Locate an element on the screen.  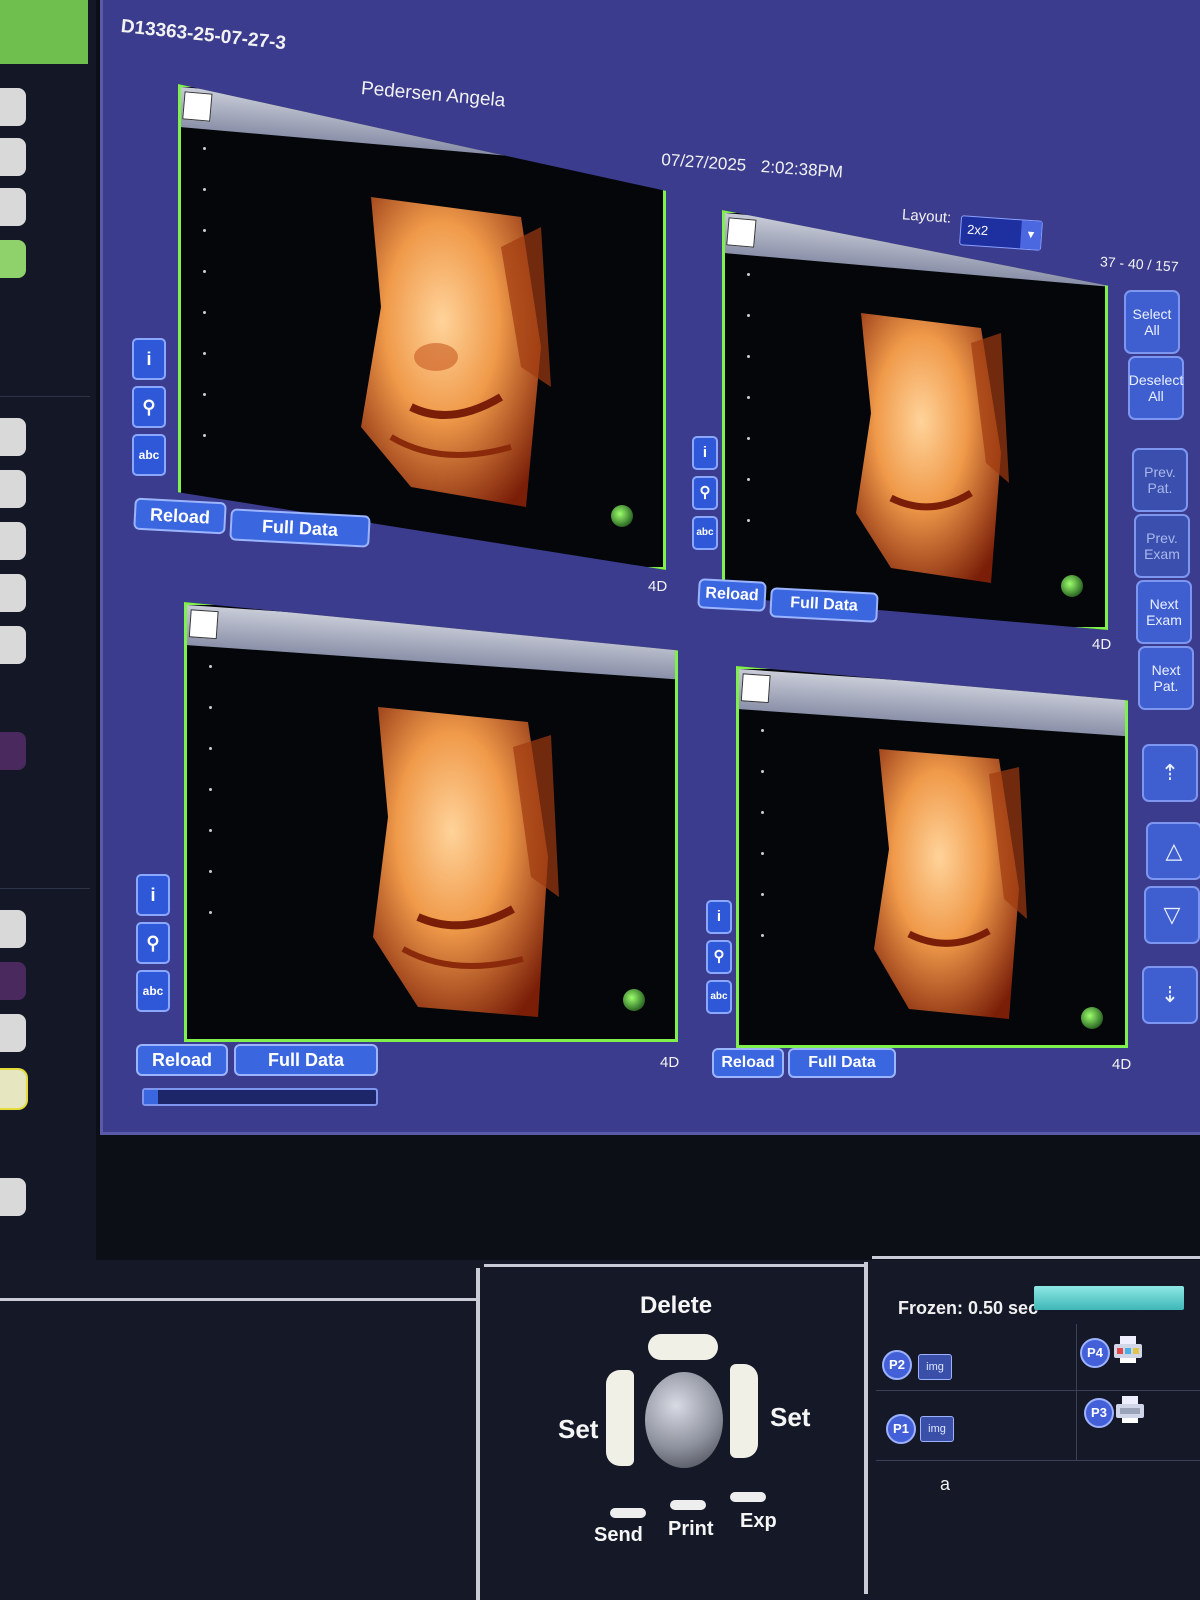
reload-button-2: Reload is located at coordinates (732, 595).